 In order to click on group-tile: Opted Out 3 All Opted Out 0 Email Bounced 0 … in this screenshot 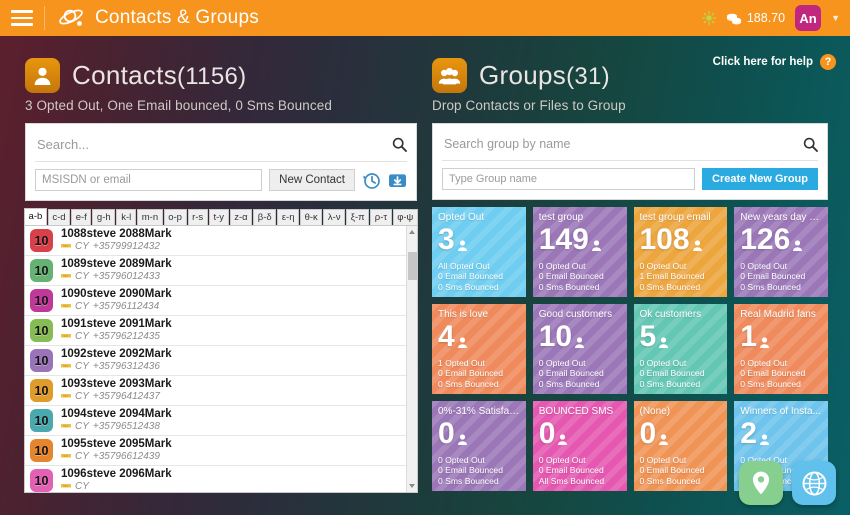, I will do `click(479, 252)`.